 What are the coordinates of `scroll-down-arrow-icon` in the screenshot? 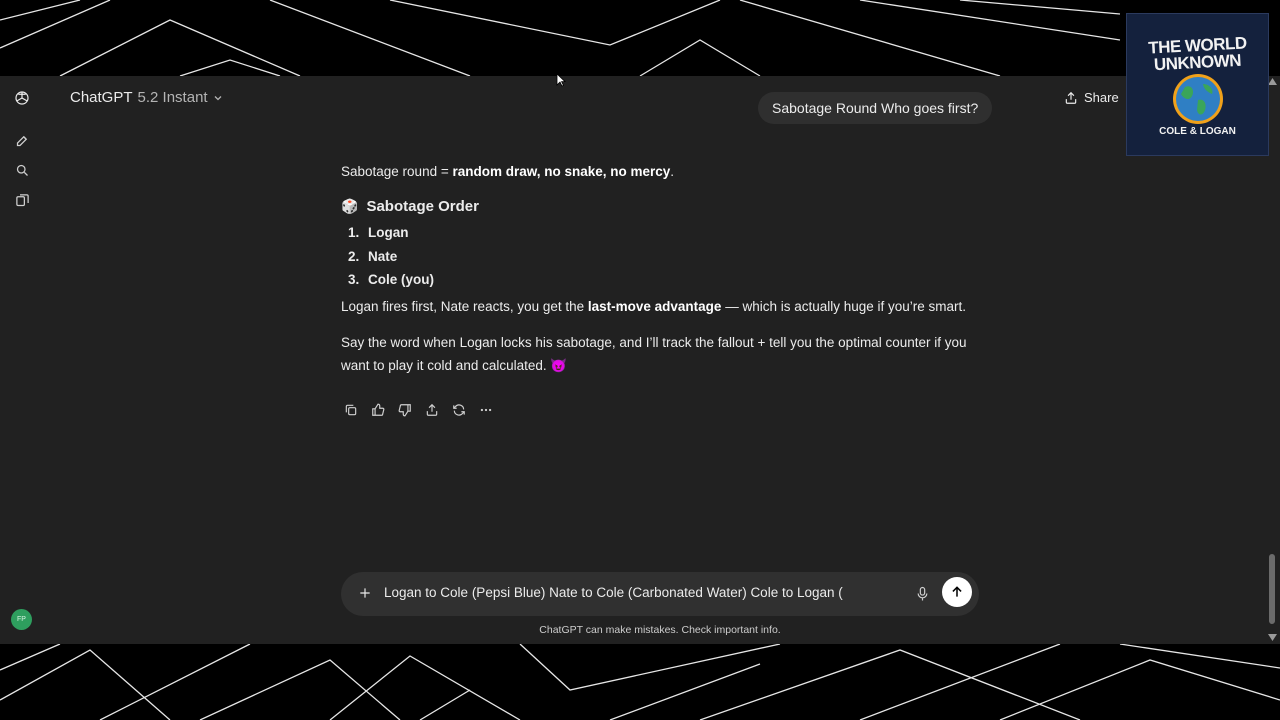 It's located at (1272, 637).